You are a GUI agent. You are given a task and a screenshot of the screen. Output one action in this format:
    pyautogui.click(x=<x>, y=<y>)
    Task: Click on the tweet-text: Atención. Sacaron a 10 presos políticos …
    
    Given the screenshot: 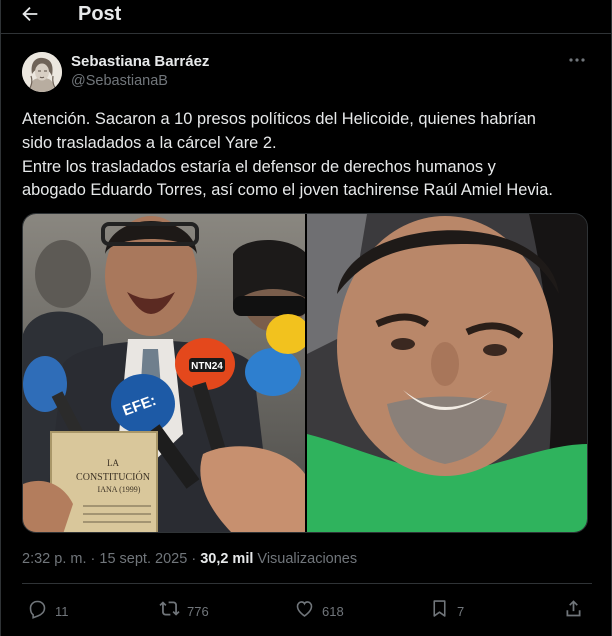 What is the action you would take?
    pyautogui.click(x=309, y=155)
    